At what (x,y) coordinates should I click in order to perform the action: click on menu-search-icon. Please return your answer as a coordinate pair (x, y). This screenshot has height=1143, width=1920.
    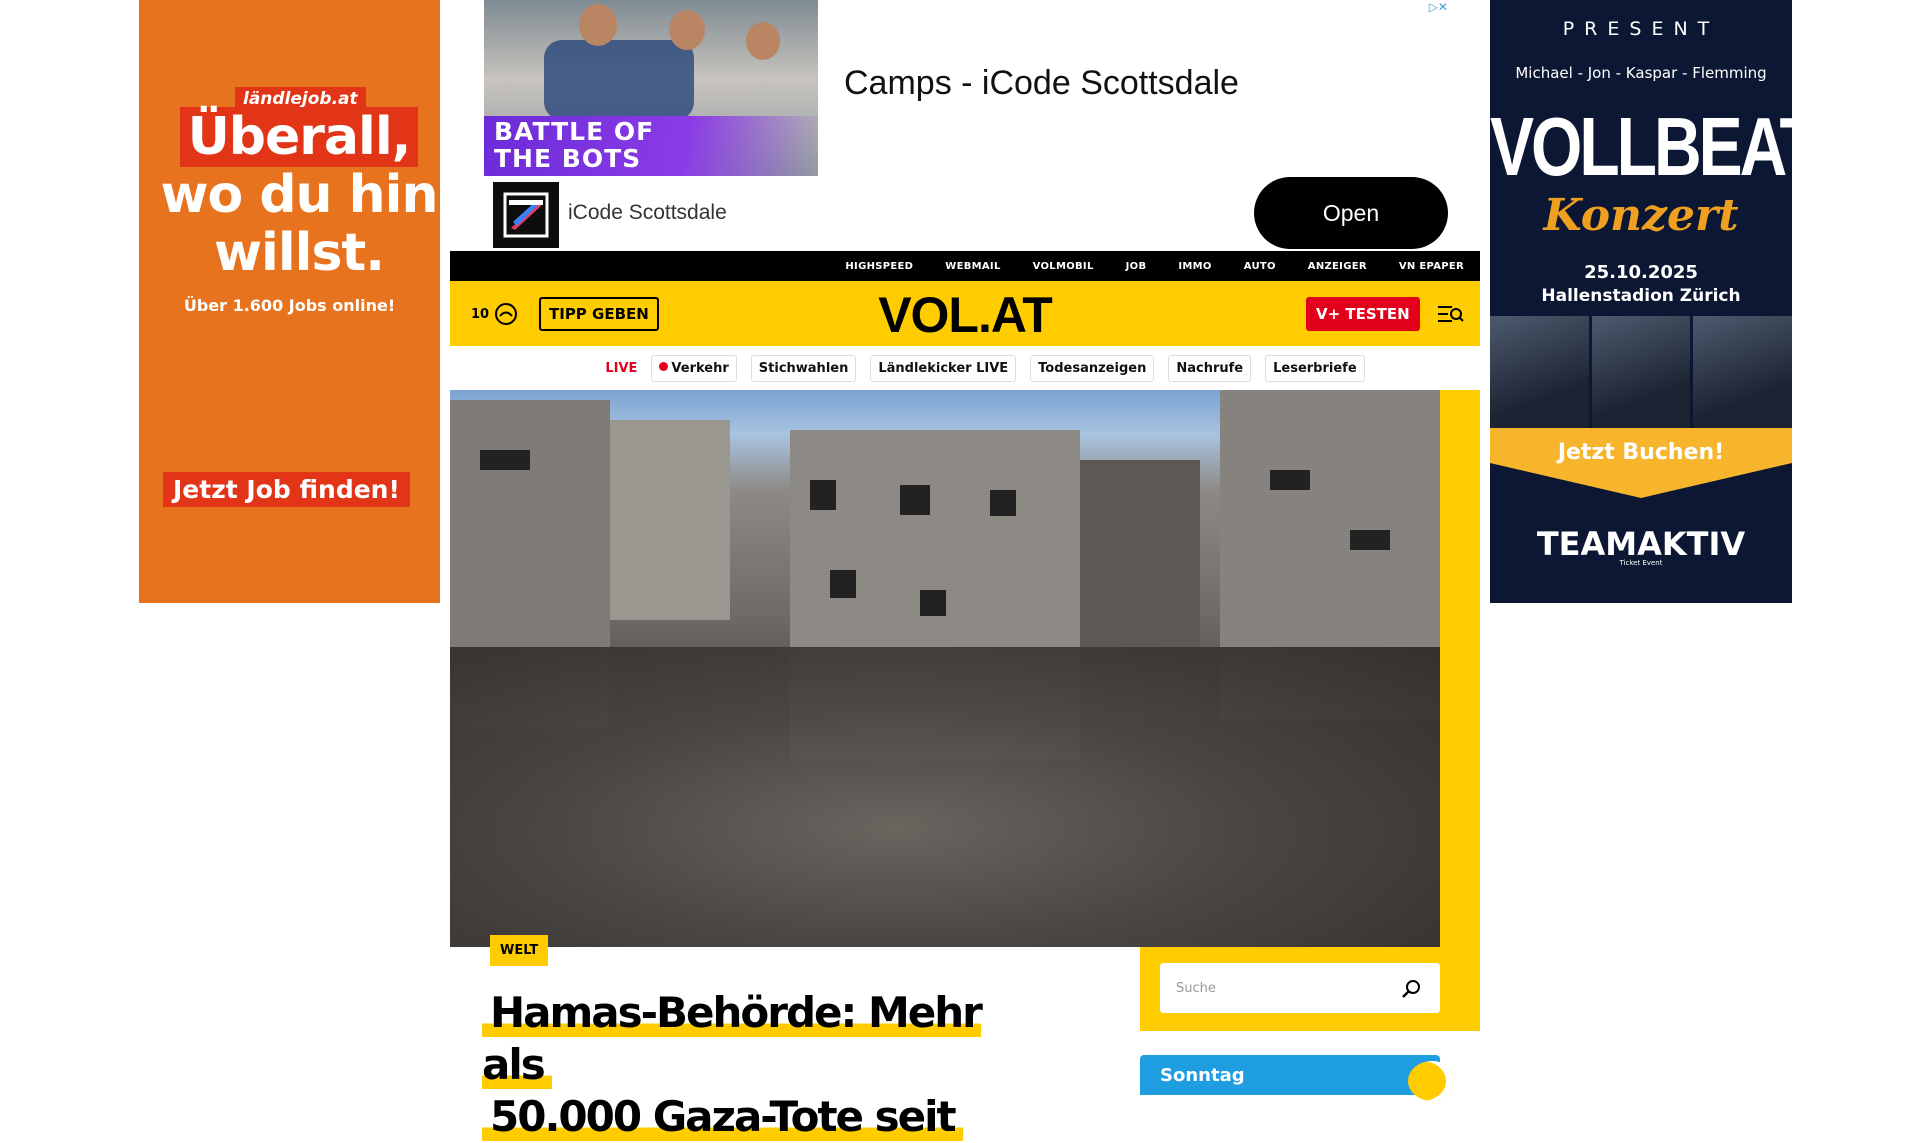
    Looking at the image, I should click on (1451, 314).